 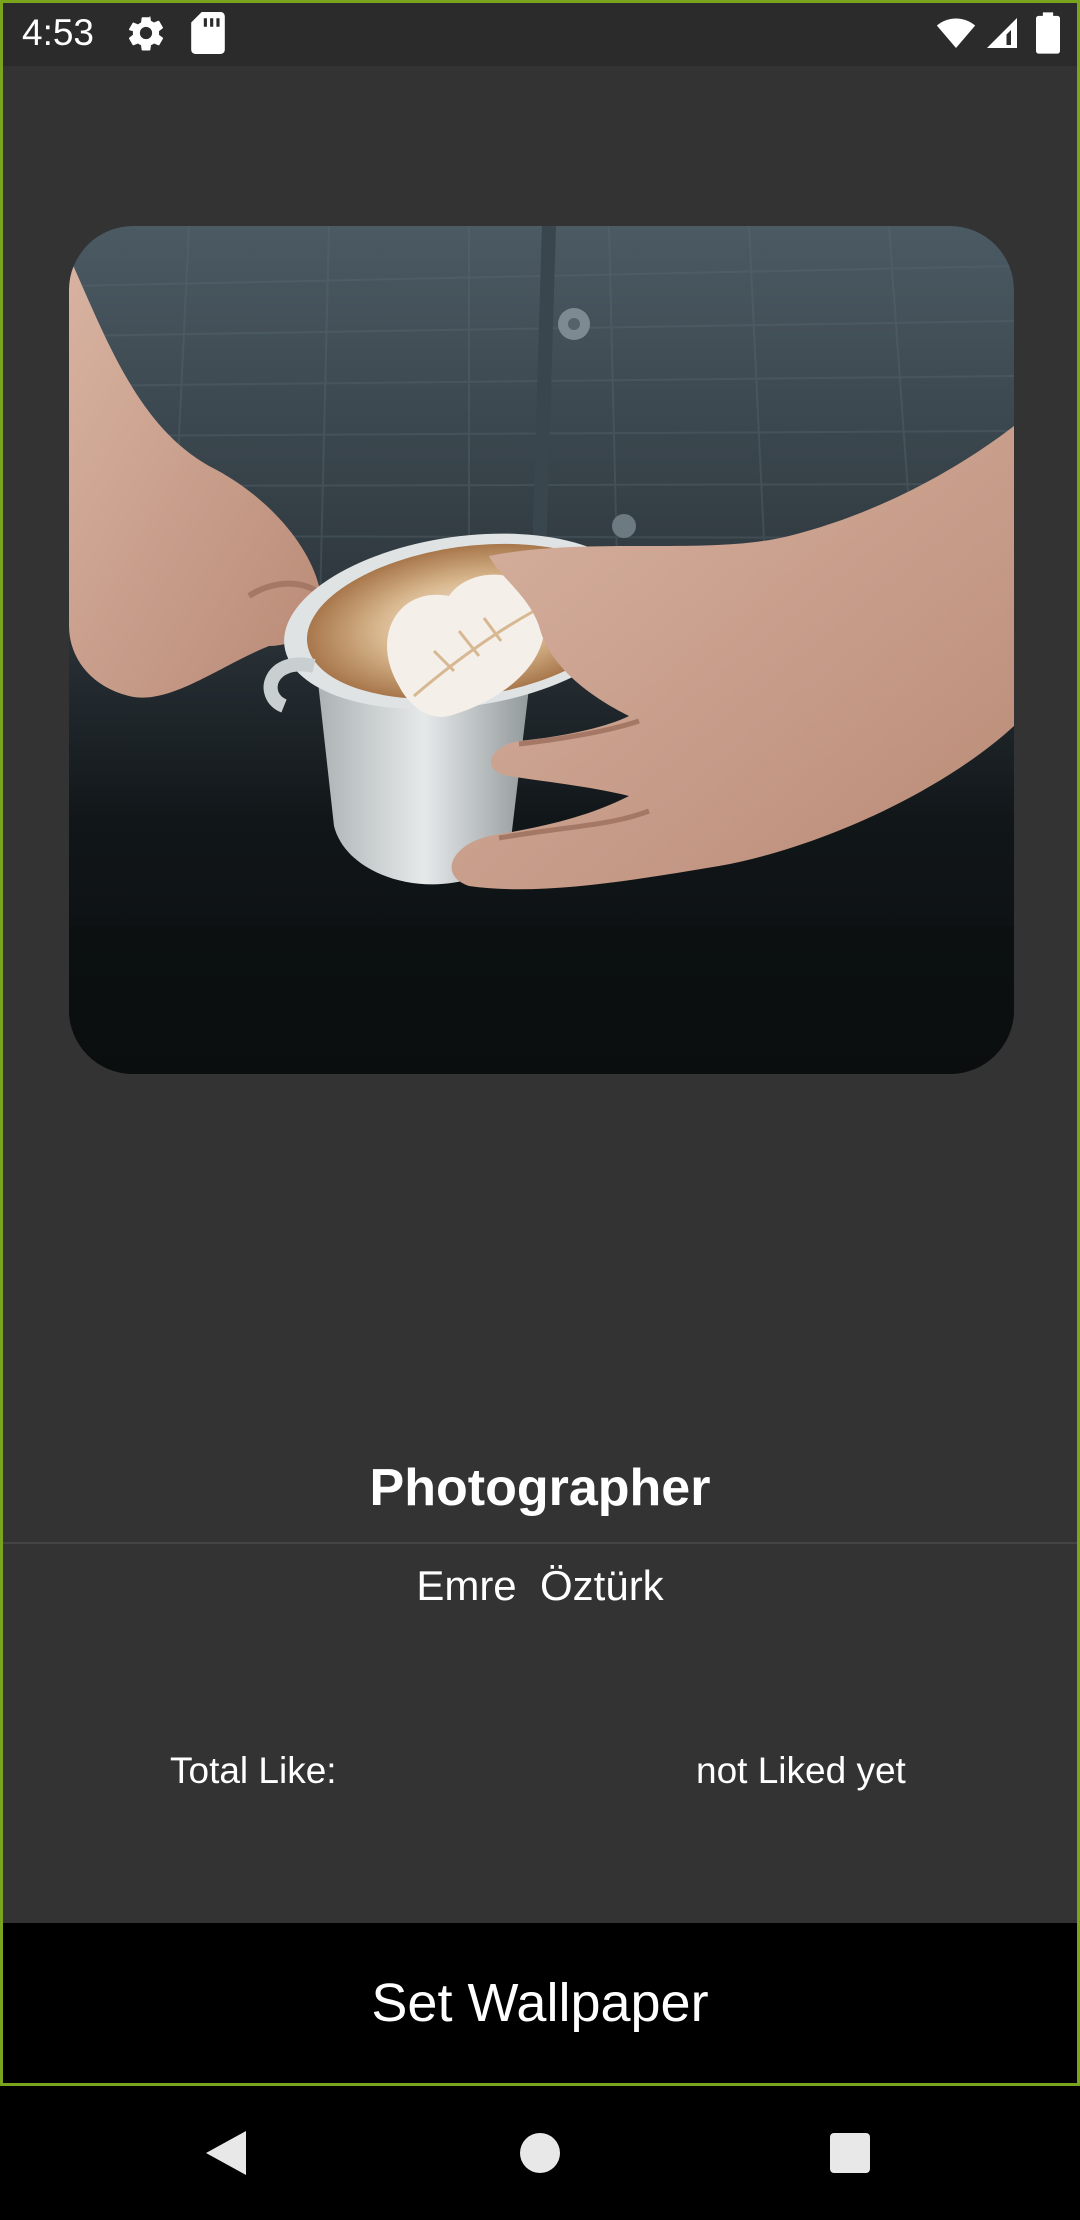 I want to click on photographer-name: Emre Öztürk, so click(x=540, y=1585).